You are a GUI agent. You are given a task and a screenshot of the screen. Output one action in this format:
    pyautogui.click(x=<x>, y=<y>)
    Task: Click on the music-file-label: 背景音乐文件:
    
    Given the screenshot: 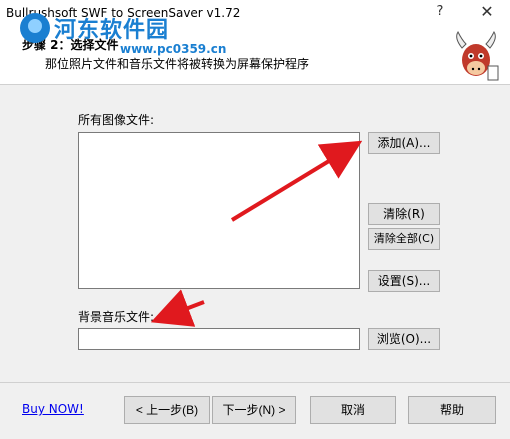 What is the action you would take?
    pyautogui.click(x=116, y=317)
    